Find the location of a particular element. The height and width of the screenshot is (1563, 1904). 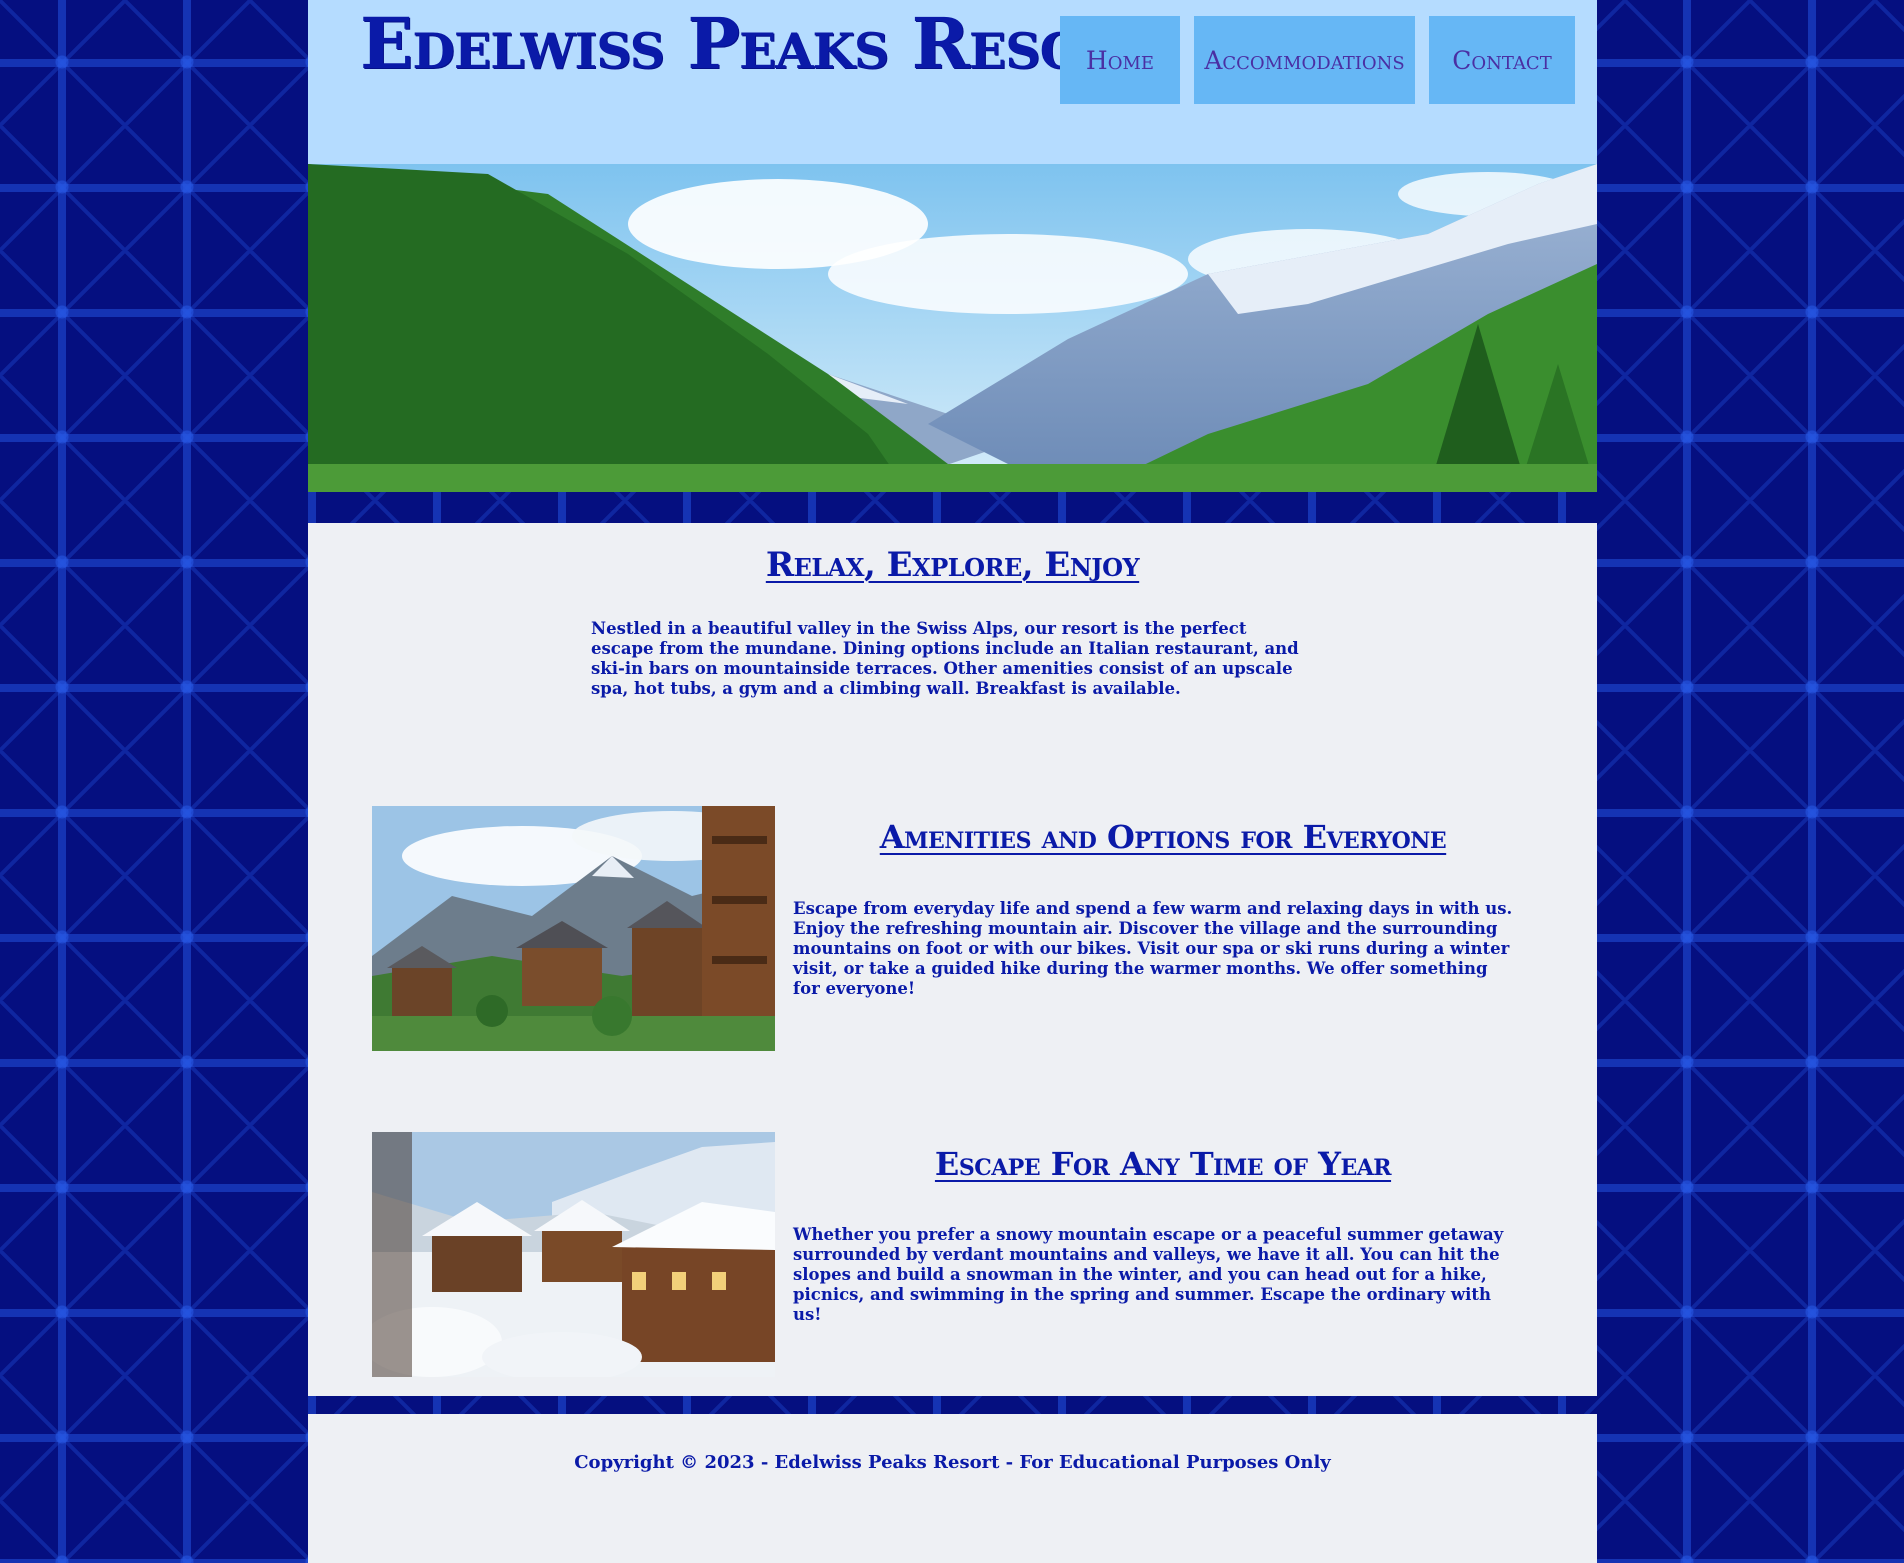

amenities-heading: Amenities and Options for Everyone is located at coordinates (1163, 837).